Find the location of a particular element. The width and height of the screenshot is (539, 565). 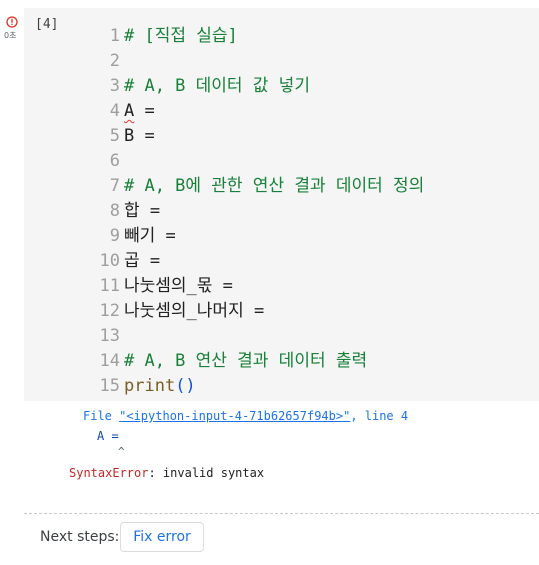

line-number: 14 is located at coordinates (109, 361).